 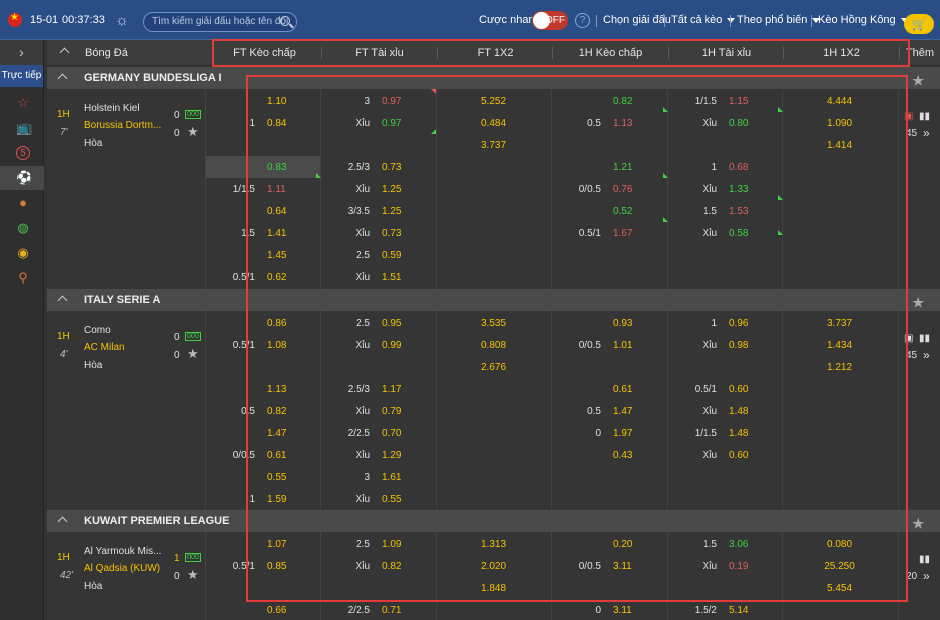 What do you see at coordinates (23, 228) in the screenshot?
I see `tennis-icon: ◍` at bounding box center [23, 228].